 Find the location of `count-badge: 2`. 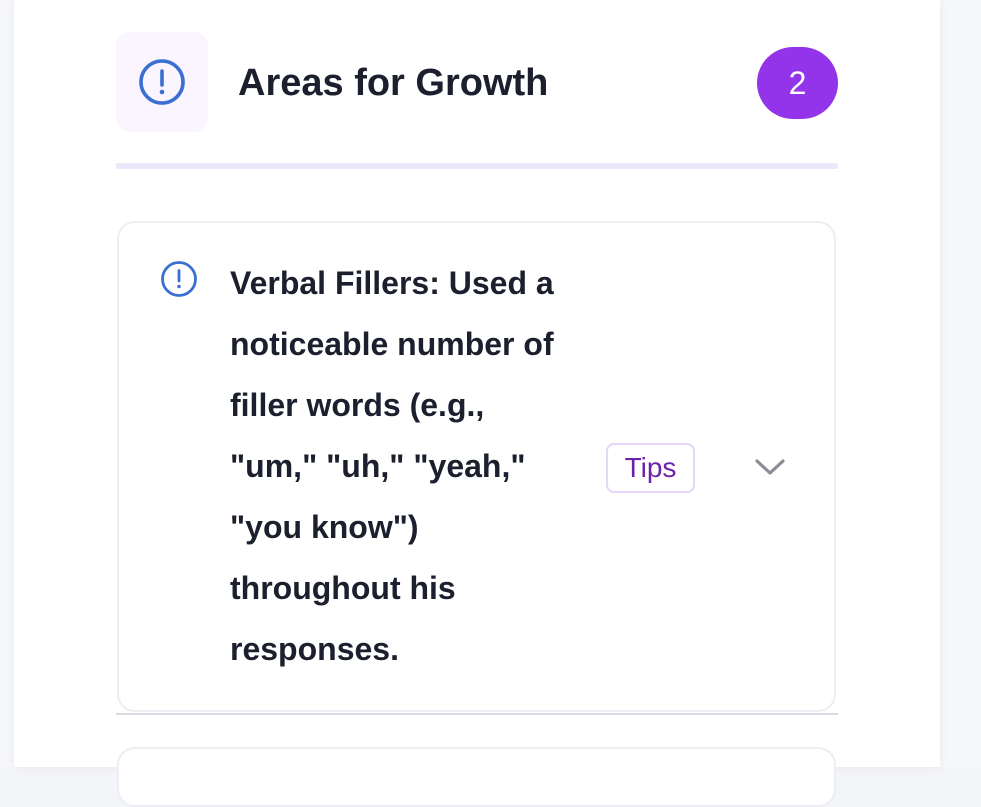

count-badge: 2 is located at coordinates (797, 83).